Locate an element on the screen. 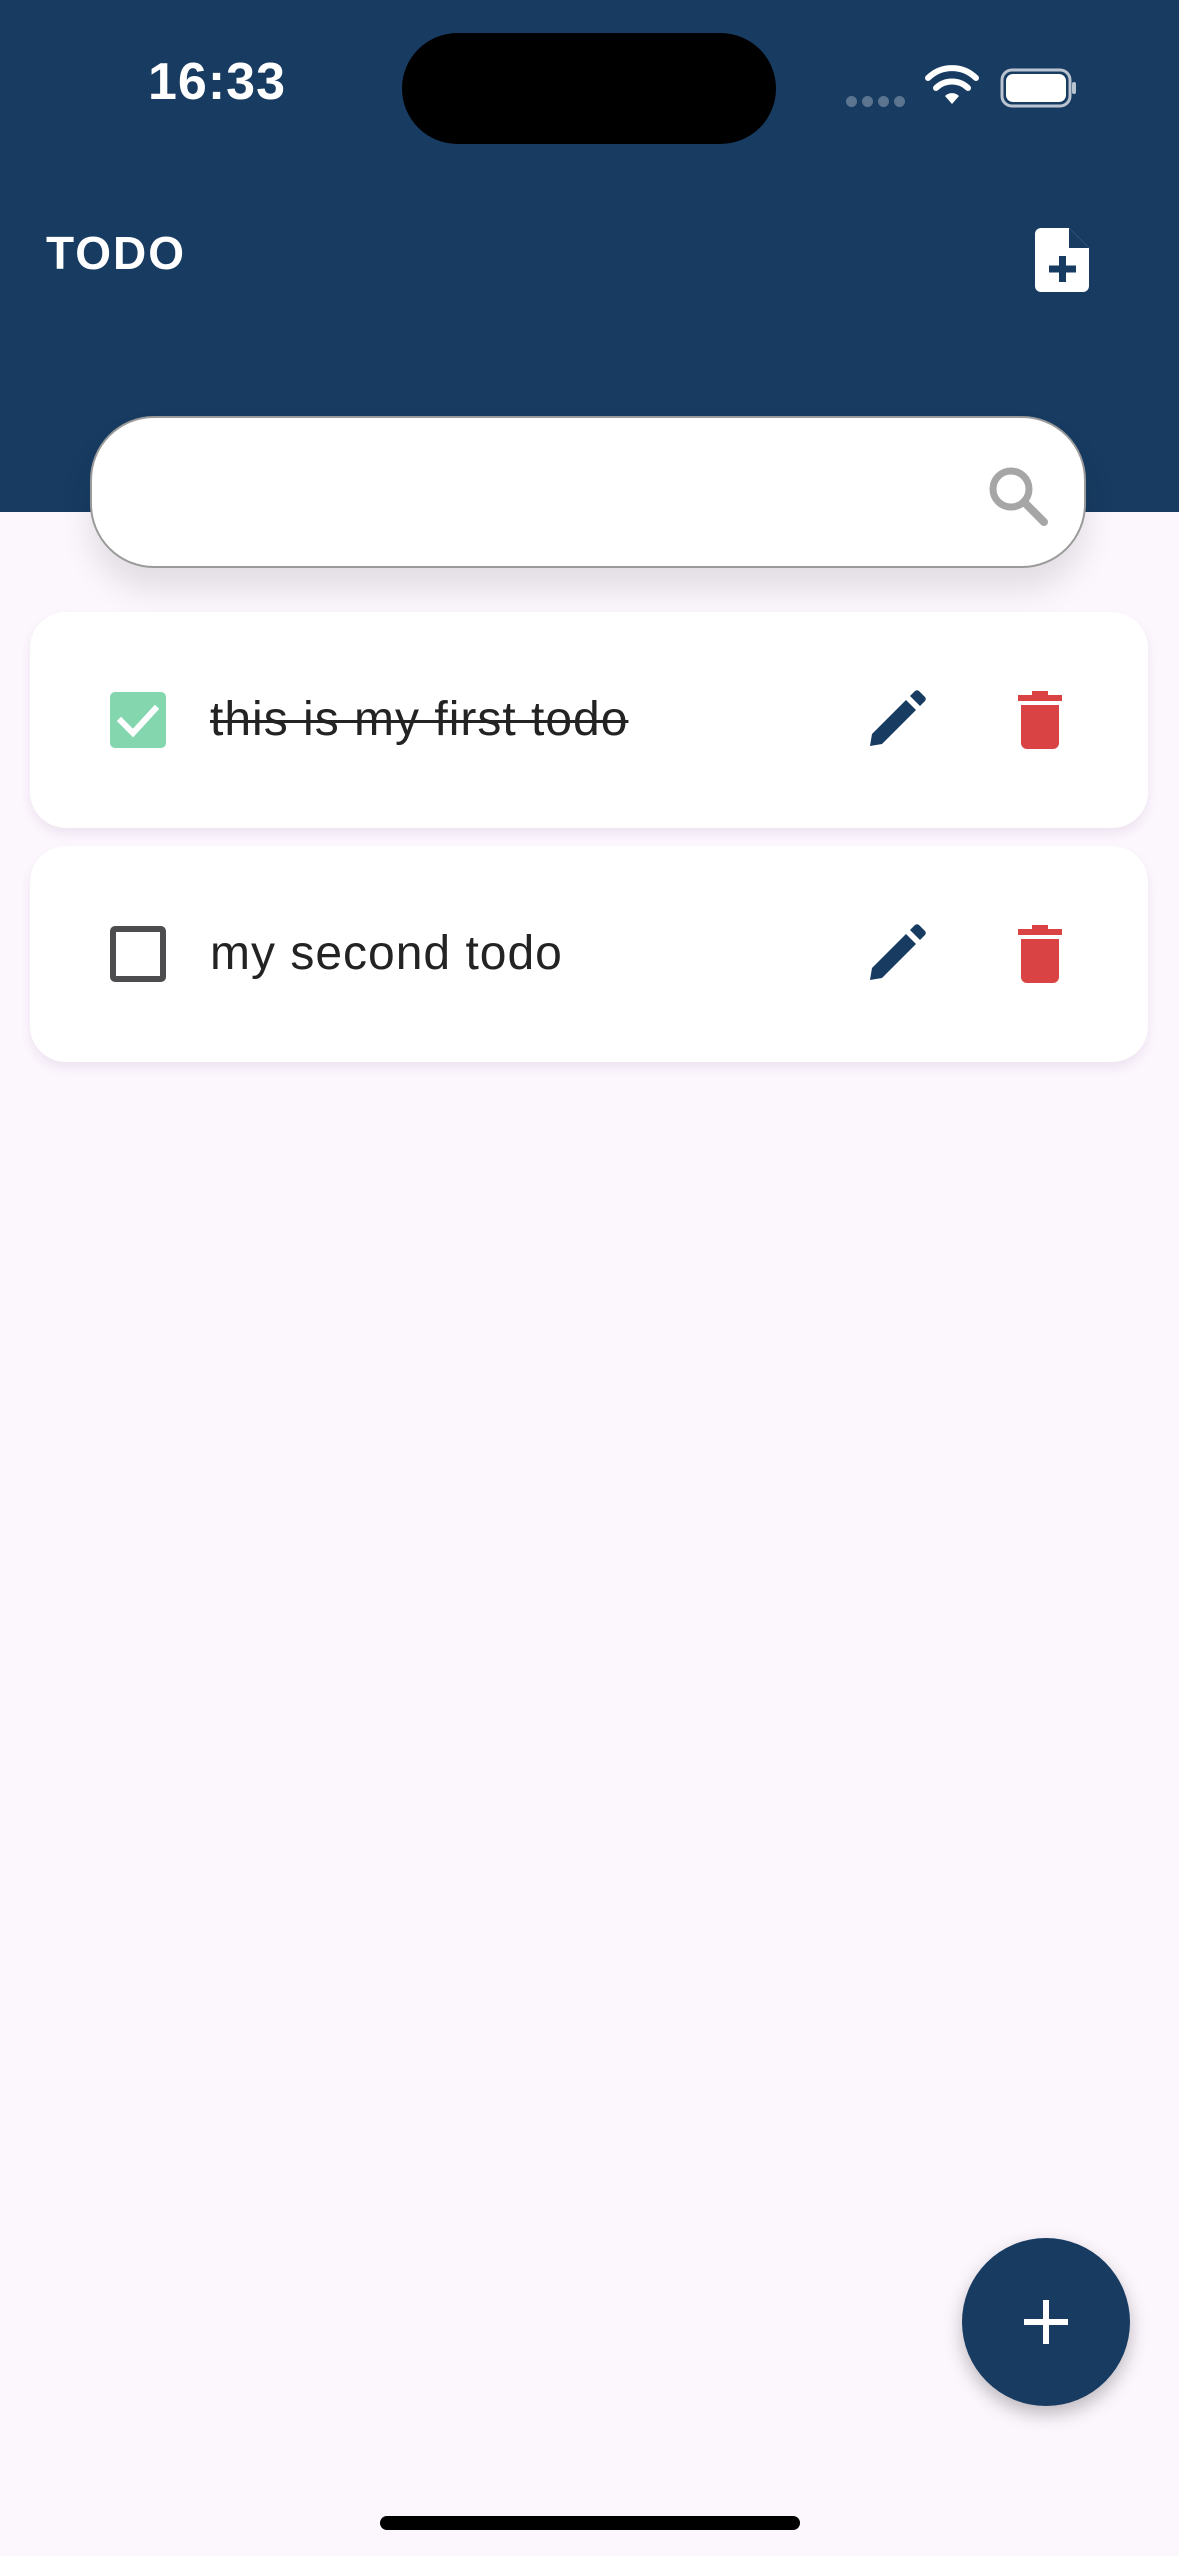  home-indicator is located at coordinates (590, 2523).